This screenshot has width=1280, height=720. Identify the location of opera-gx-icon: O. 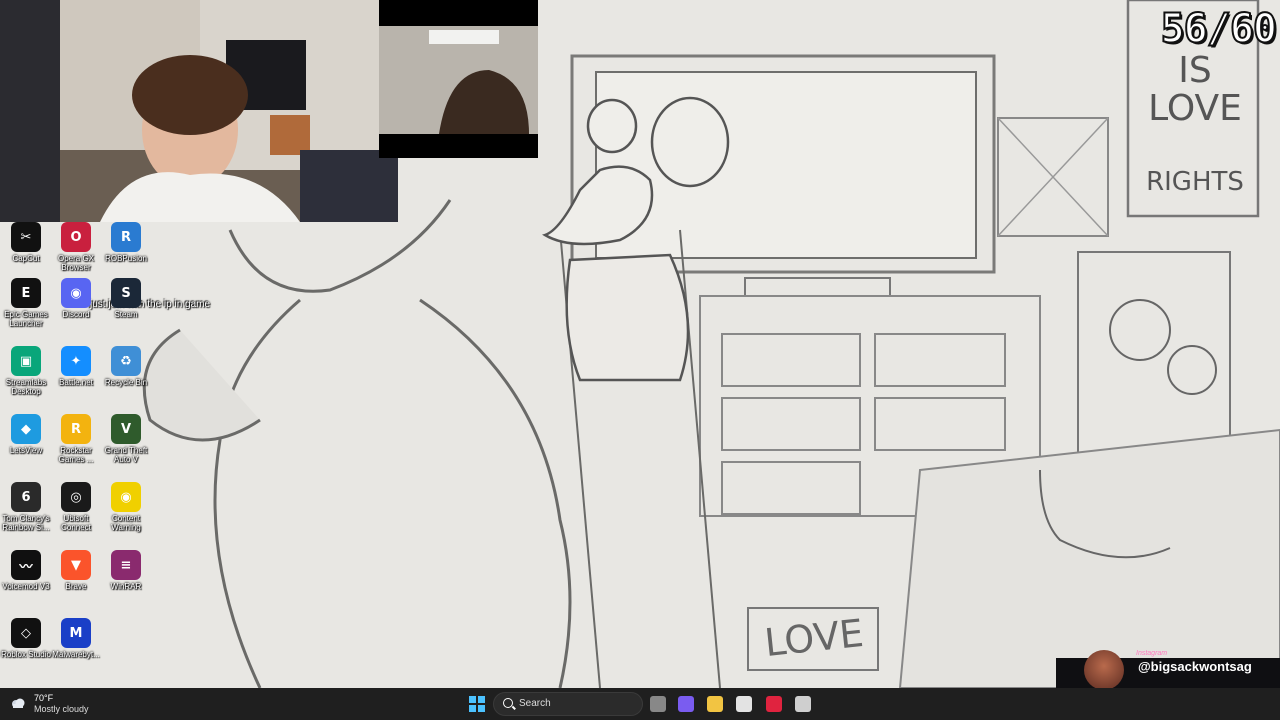
(76, 237).